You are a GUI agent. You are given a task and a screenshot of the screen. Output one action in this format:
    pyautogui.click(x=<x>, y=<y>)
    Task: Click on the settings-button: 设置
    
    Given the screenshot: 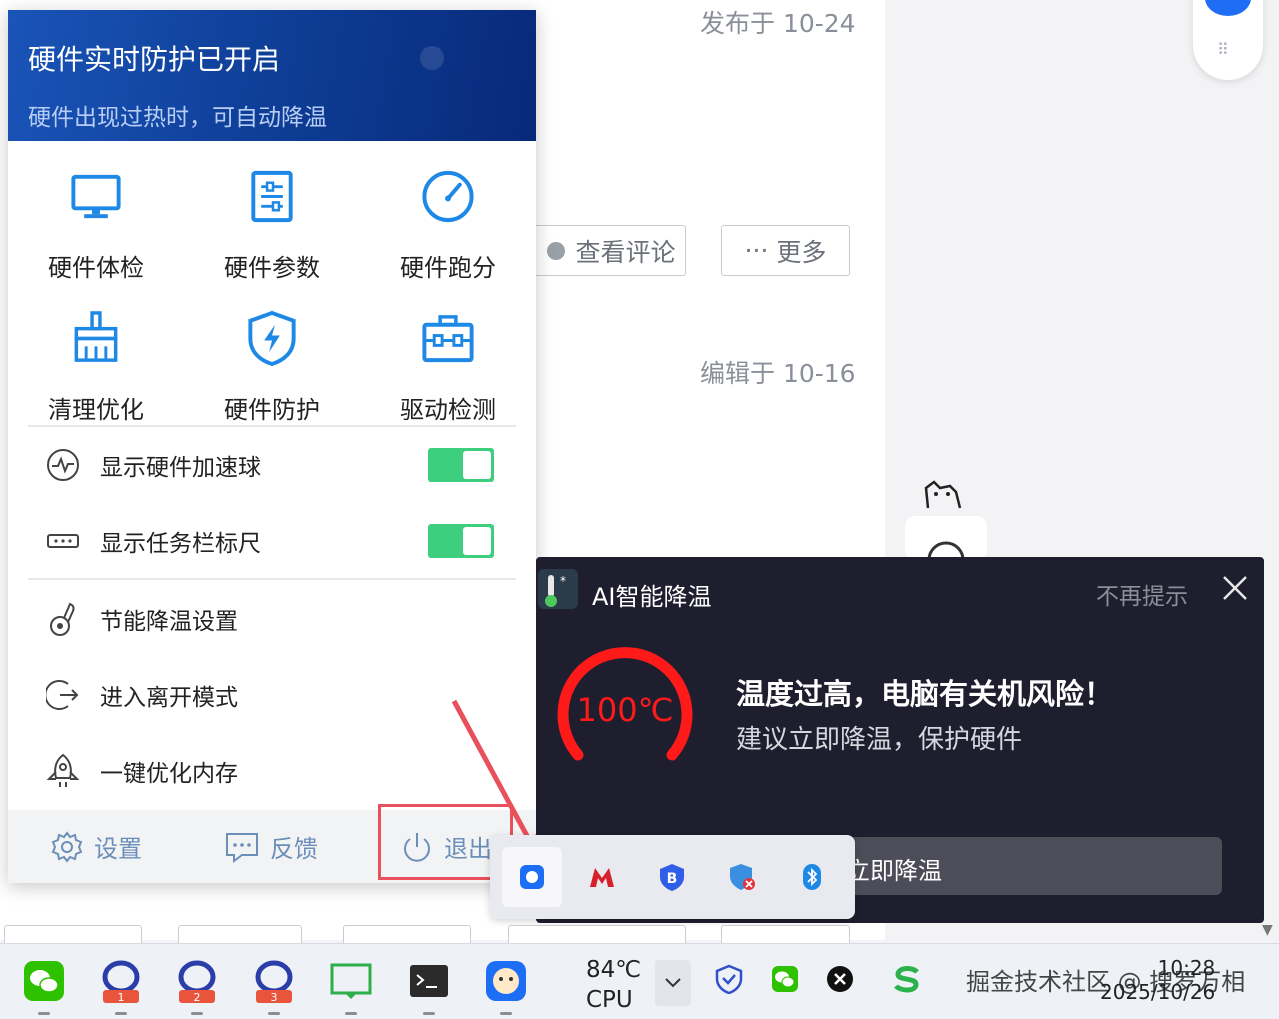 What is the action you would take?
    pyautogui.click(x=96, y=846)
    